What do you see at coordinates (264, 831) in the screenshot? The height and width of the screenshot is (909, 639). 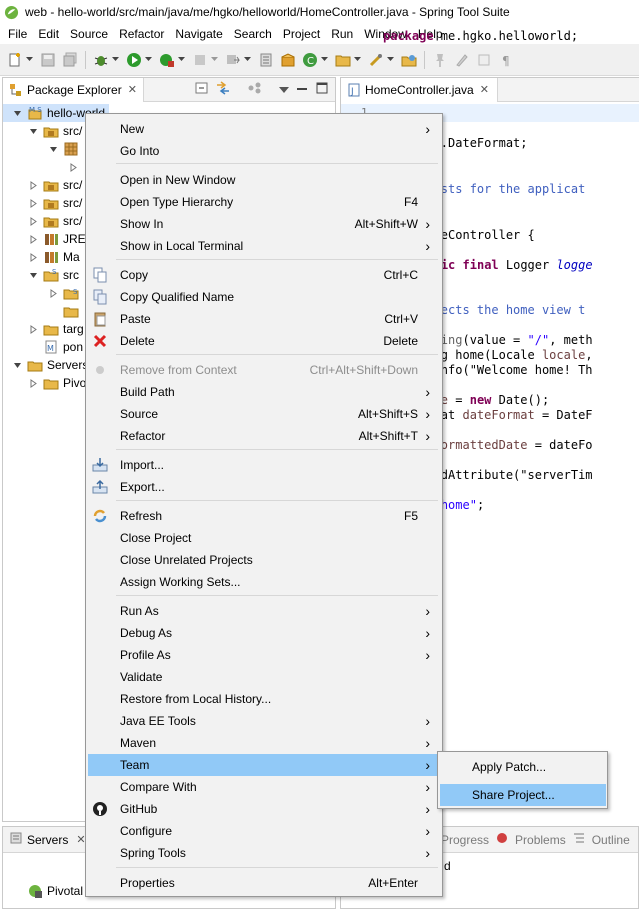 I see `menu-item-configure: Configure ›` at bounding box center [264, 831].